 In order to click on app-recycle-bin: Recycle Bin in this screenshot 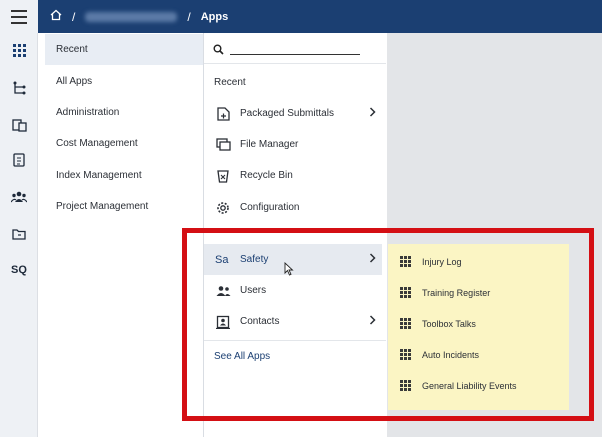, I will do `click(293, 175)`.